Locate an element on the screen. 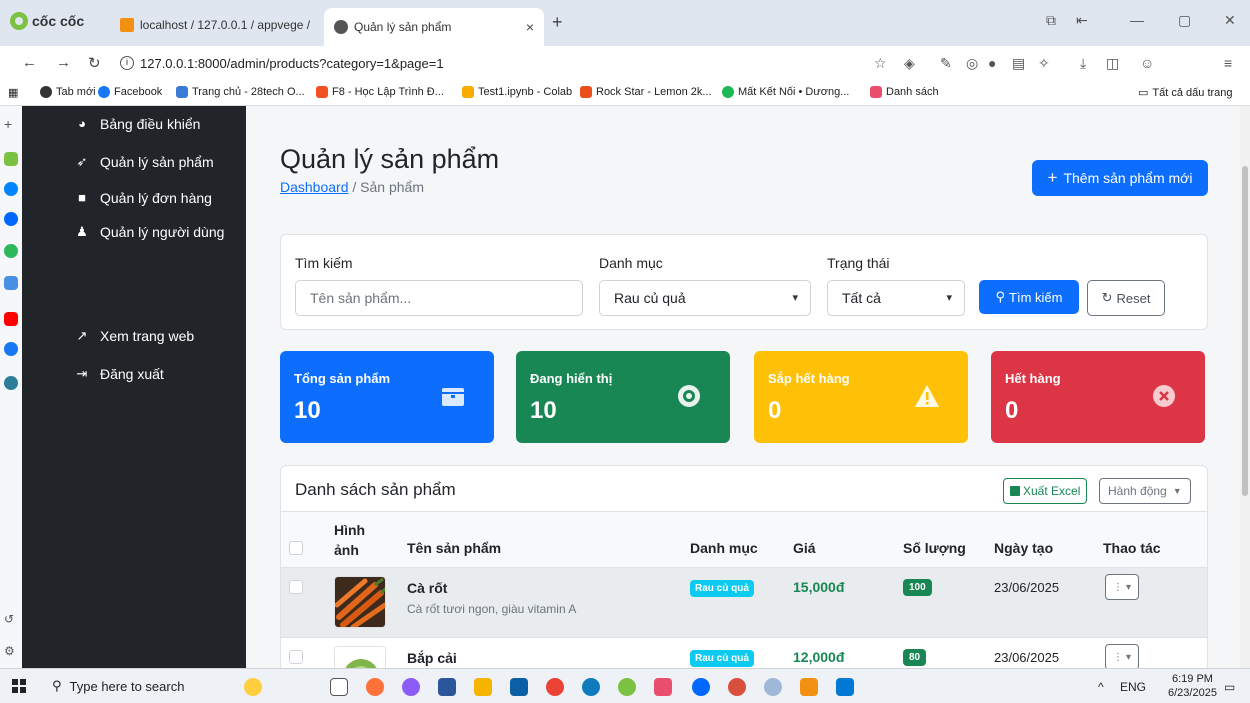 This screenshot has width=1250, height=703. download-icon: ⤓ is located at coordinates (1083, 63).